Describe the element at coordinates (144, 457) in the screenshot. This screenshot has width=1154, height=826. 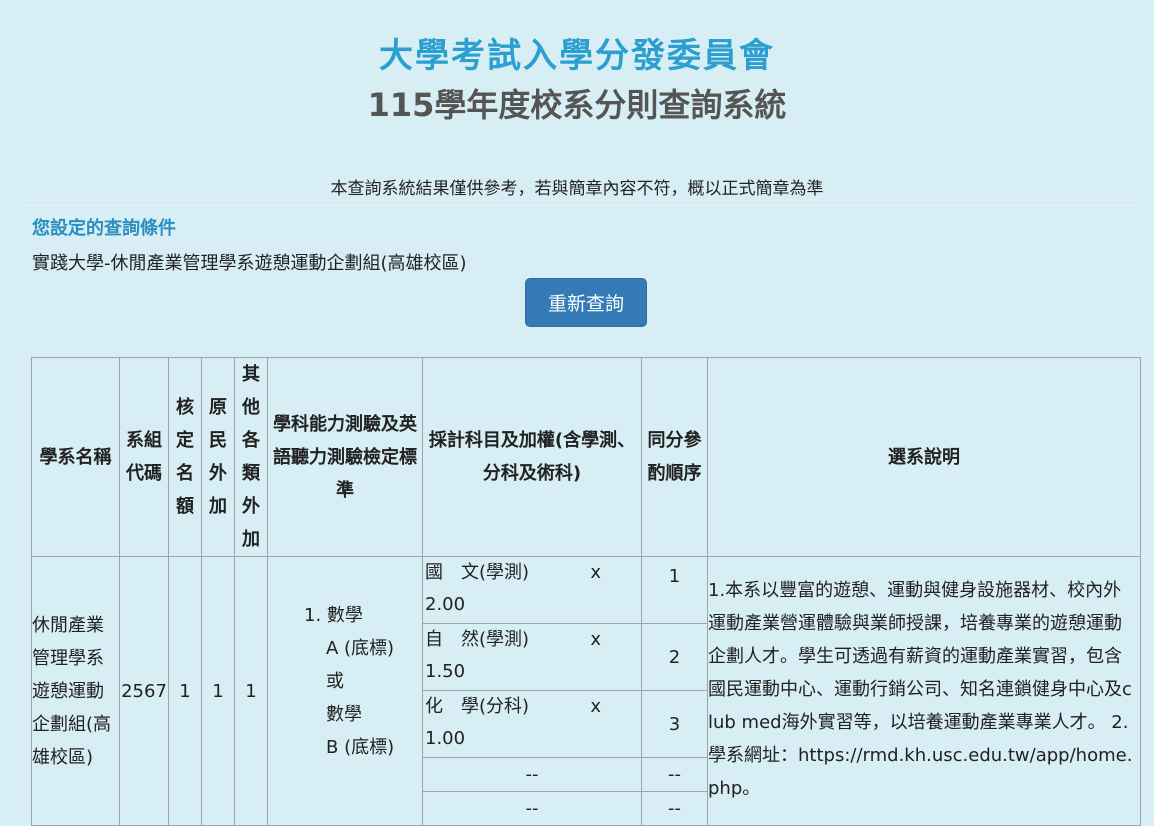
I see `header-dept-code: 系組代碼` at that location.